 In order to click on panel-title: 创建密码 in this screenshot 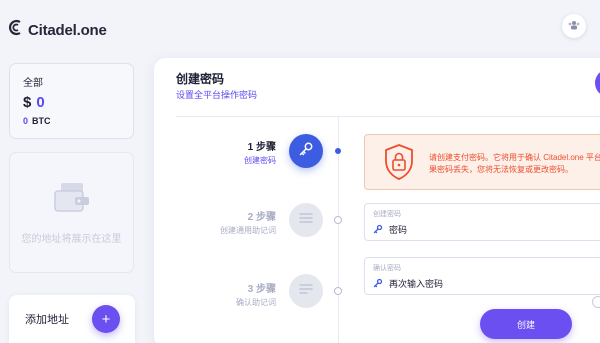, I will do `click(200, 79)`.